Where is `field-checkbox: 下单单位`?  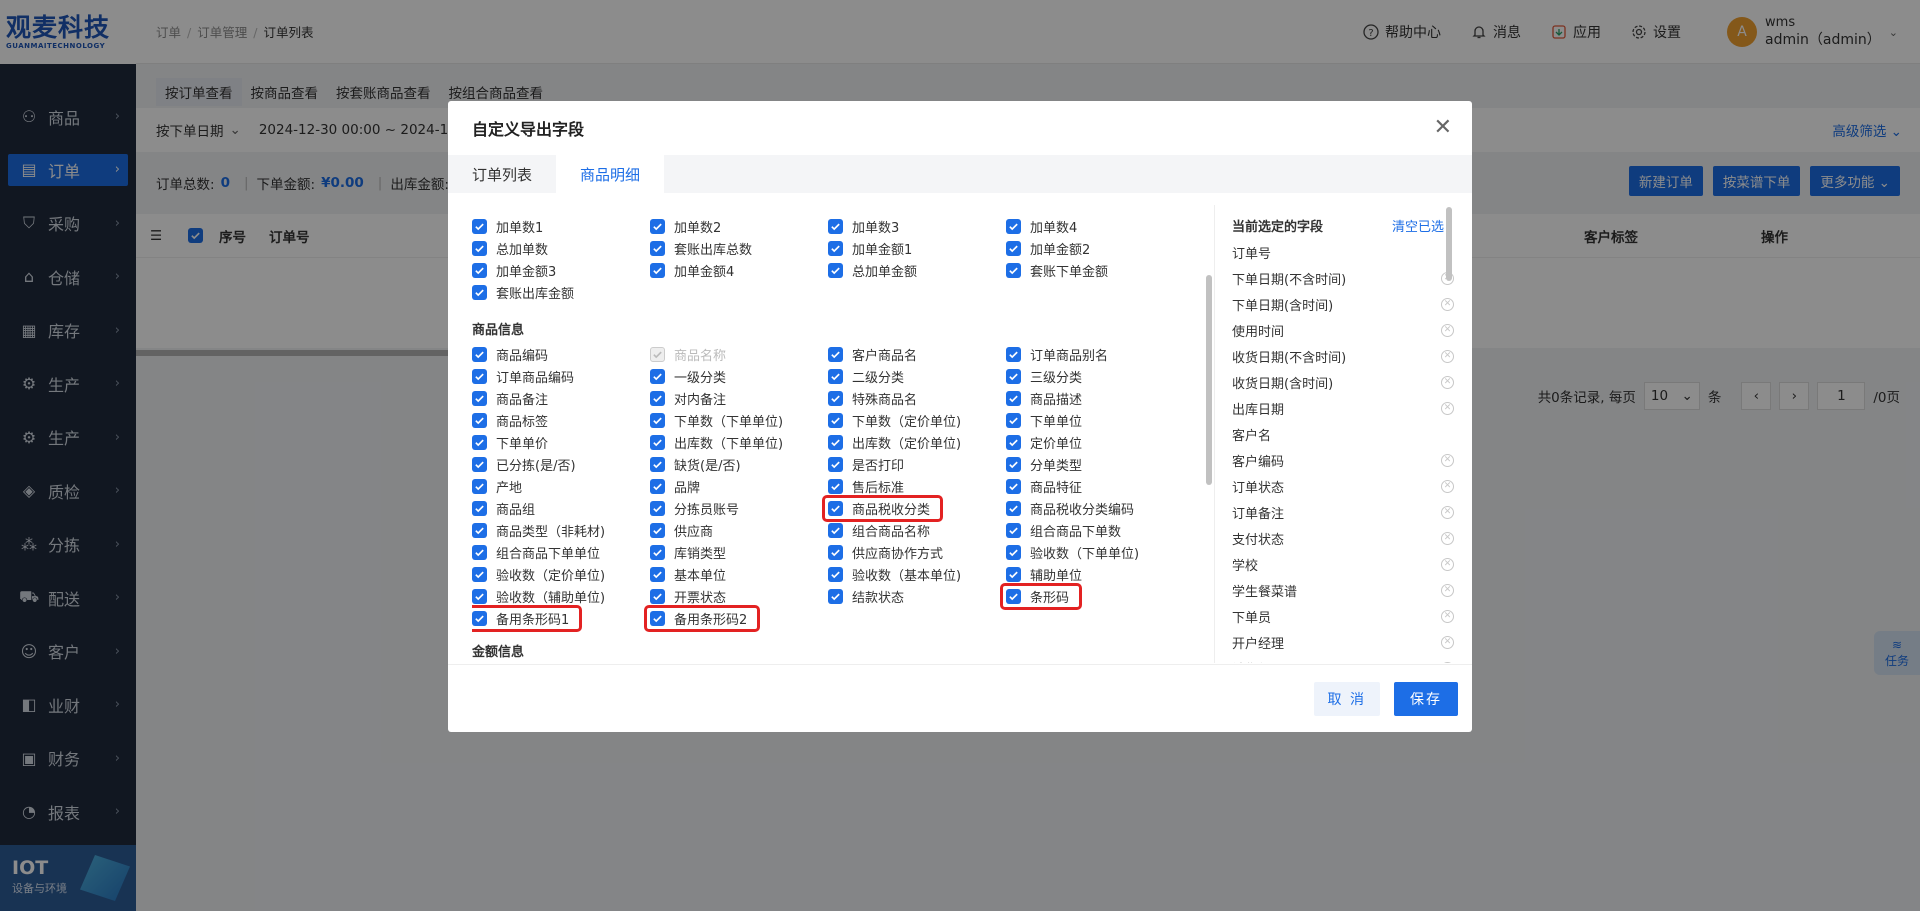 field-checkbox: 下单单位 is located at coordinates (1095, 420).